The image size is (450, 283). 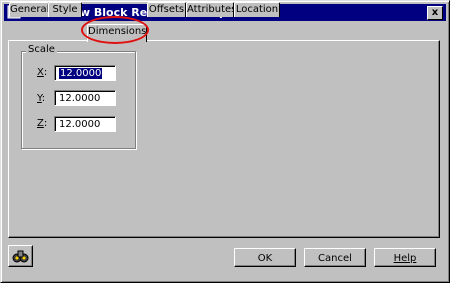 I want to click on y-label: Y:, so click(x=41, y=98).